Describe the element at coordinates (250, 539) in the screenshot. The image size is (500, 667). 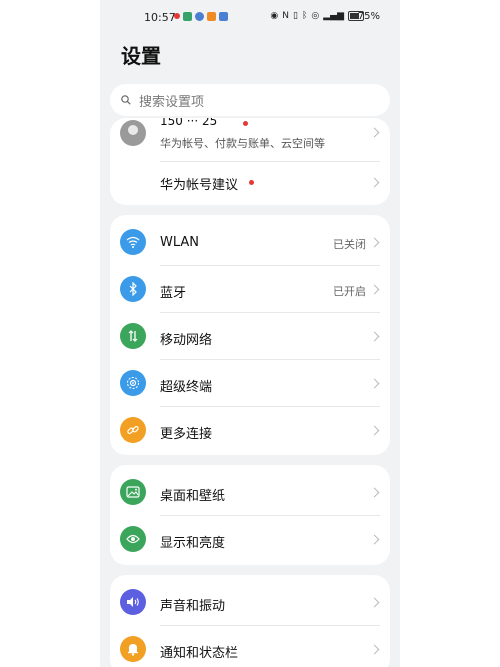
I see `display-brightness-row: 显示和亮度` at that location.